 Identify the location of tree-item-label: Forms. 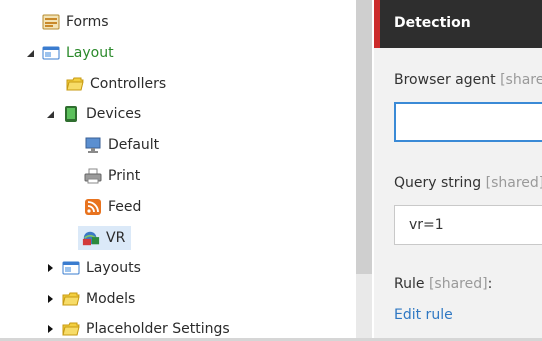
(87, 22).